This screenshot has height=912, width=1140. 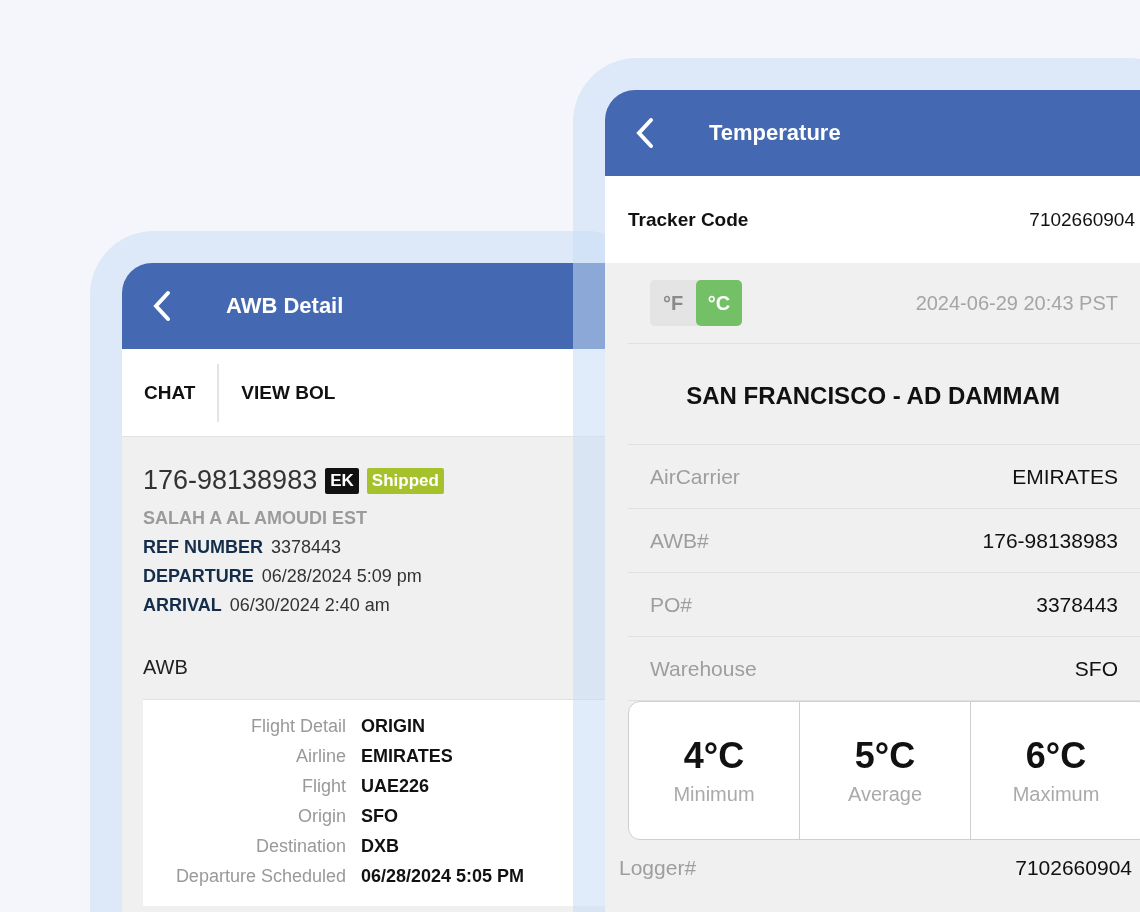 What do you see at coordinates (285, 306) in the screenshot?
I see `screen-title: AWB Detail` at bounding box center [285, 306].